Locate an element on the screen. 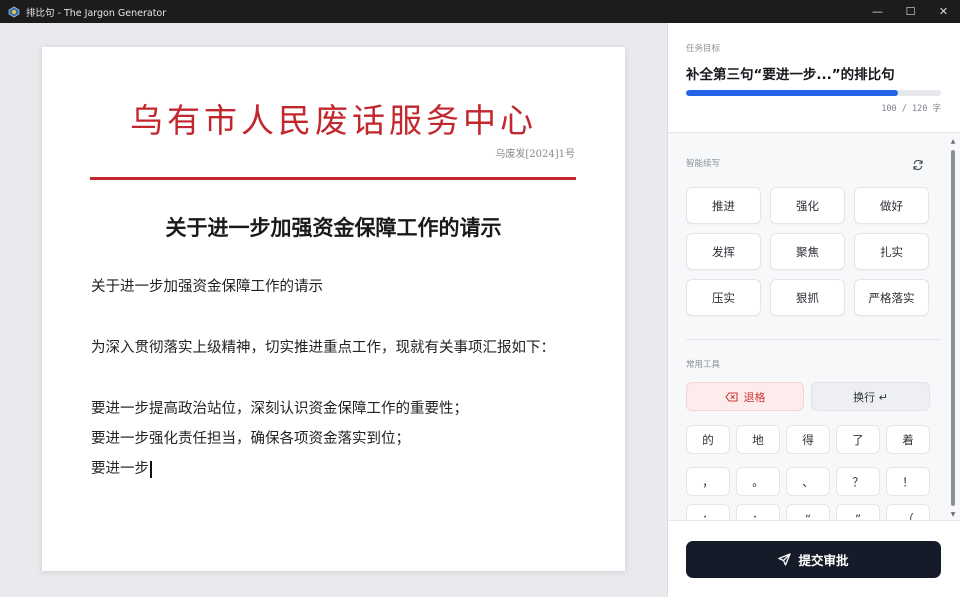 Image resolution: width=960 pixels, height=597 pixels. window-title: 排比句 - The Jargon Generator is located at coordinates (96, 13).